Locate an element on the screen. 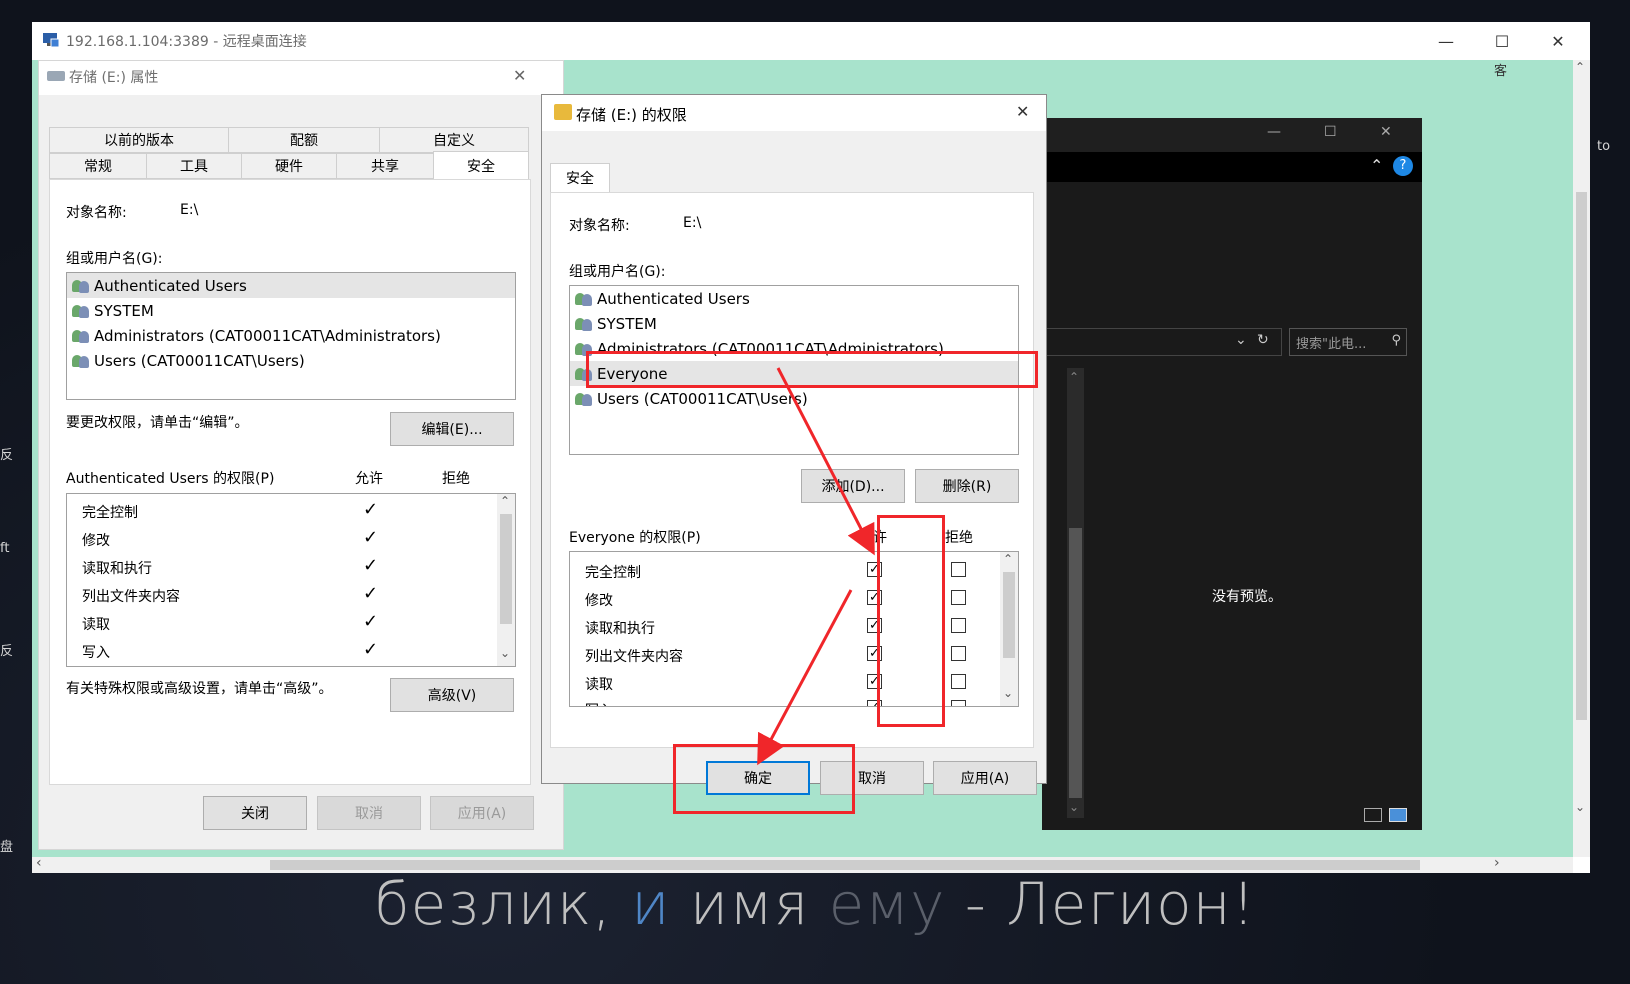 This screenshot has width=1630, height=984. caption-part: и is located at coordinates (651, 904).